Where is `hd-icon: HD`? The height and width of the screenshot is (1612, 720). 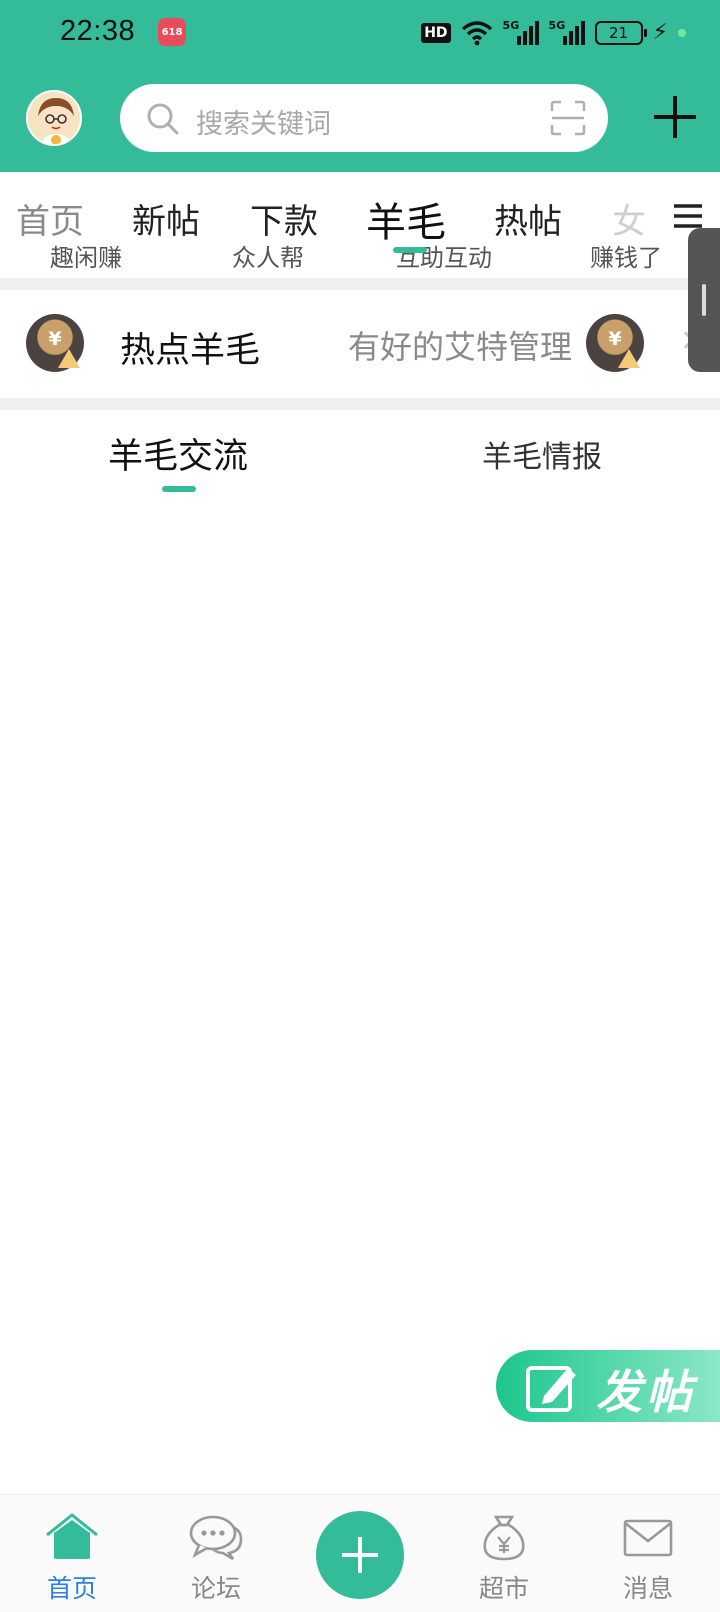 hd-icon: HD is located at coordinates (436, 33).